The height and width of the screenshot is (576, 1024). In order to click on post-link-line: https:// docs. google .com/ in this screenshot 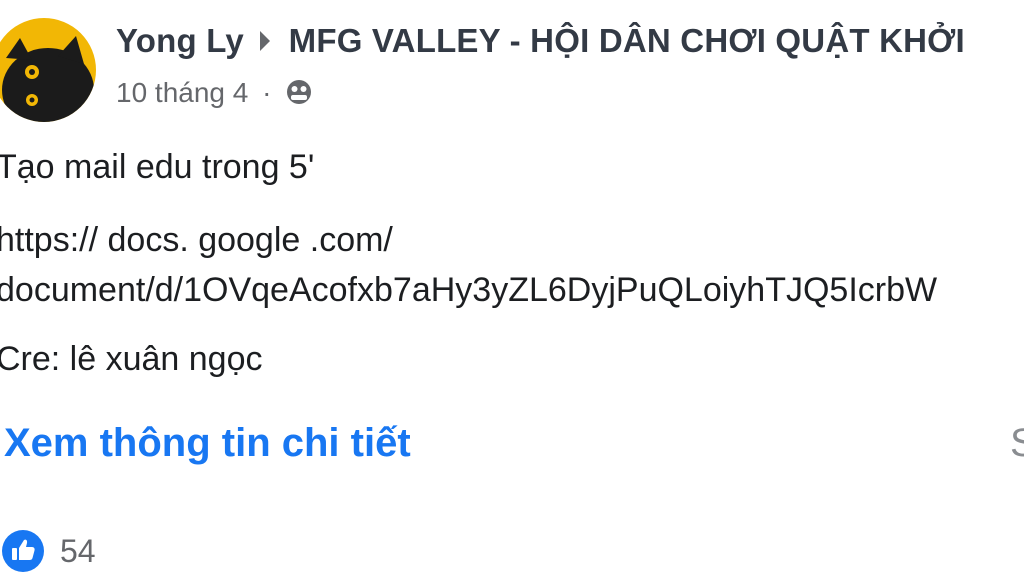, I will do `click(196, 240)`.